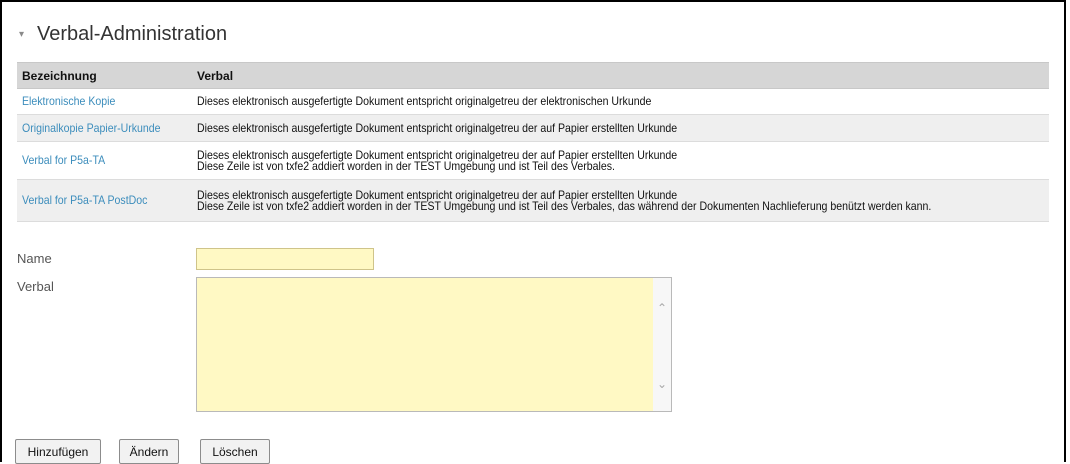 The image size is (1070, 464). I want to click on name-input, so click(285, 259).